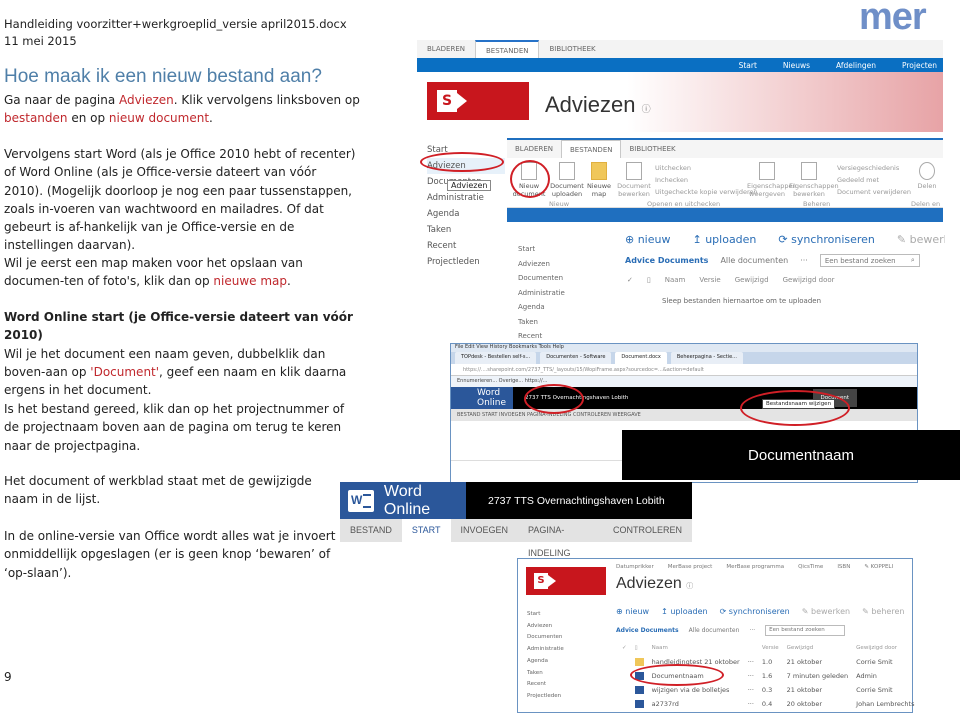 The height and width of the screenshot is (716, 960). I want to click on upload-document-button: Document uploaden, so click(567, 180).